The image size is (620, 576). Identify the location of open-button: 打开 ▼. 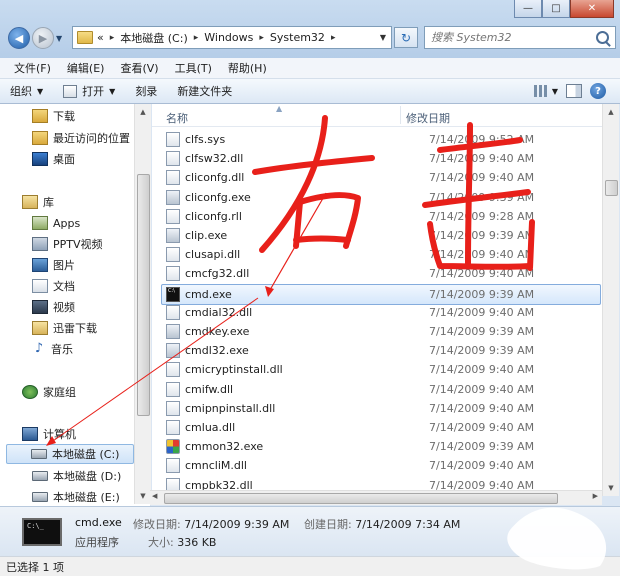
(89, 91).